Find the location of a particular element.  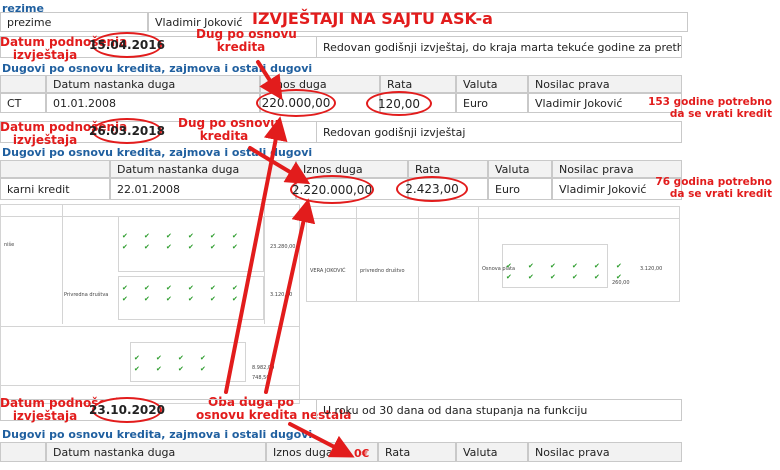

arrow-to-report2 is located at coordinates (290, 296).